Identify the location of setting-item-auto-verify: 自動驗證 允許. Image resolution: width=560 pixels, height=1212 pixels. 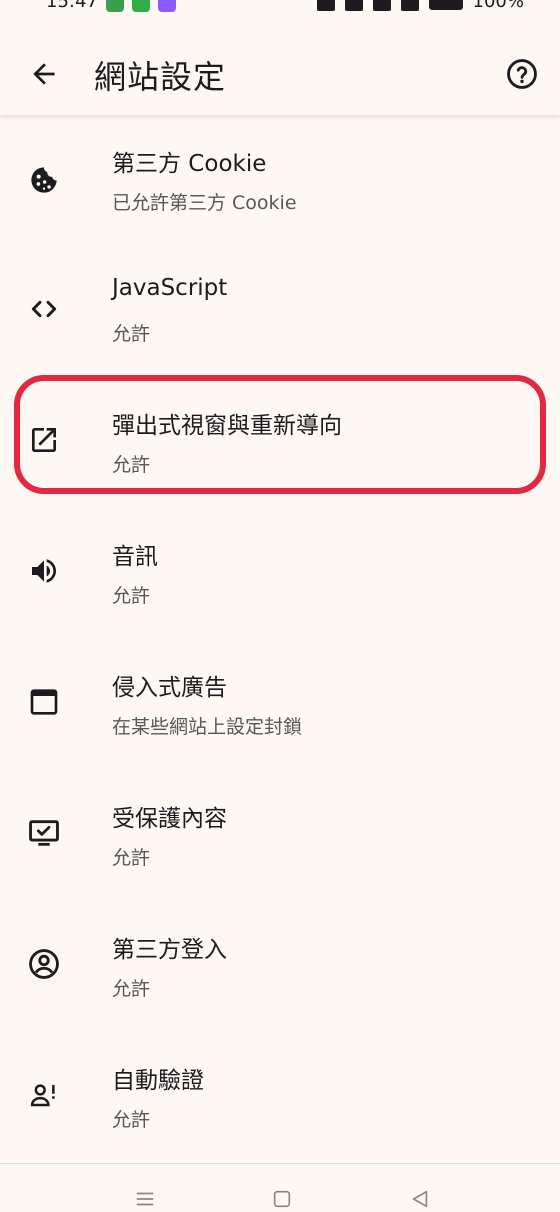
(280, 1098).